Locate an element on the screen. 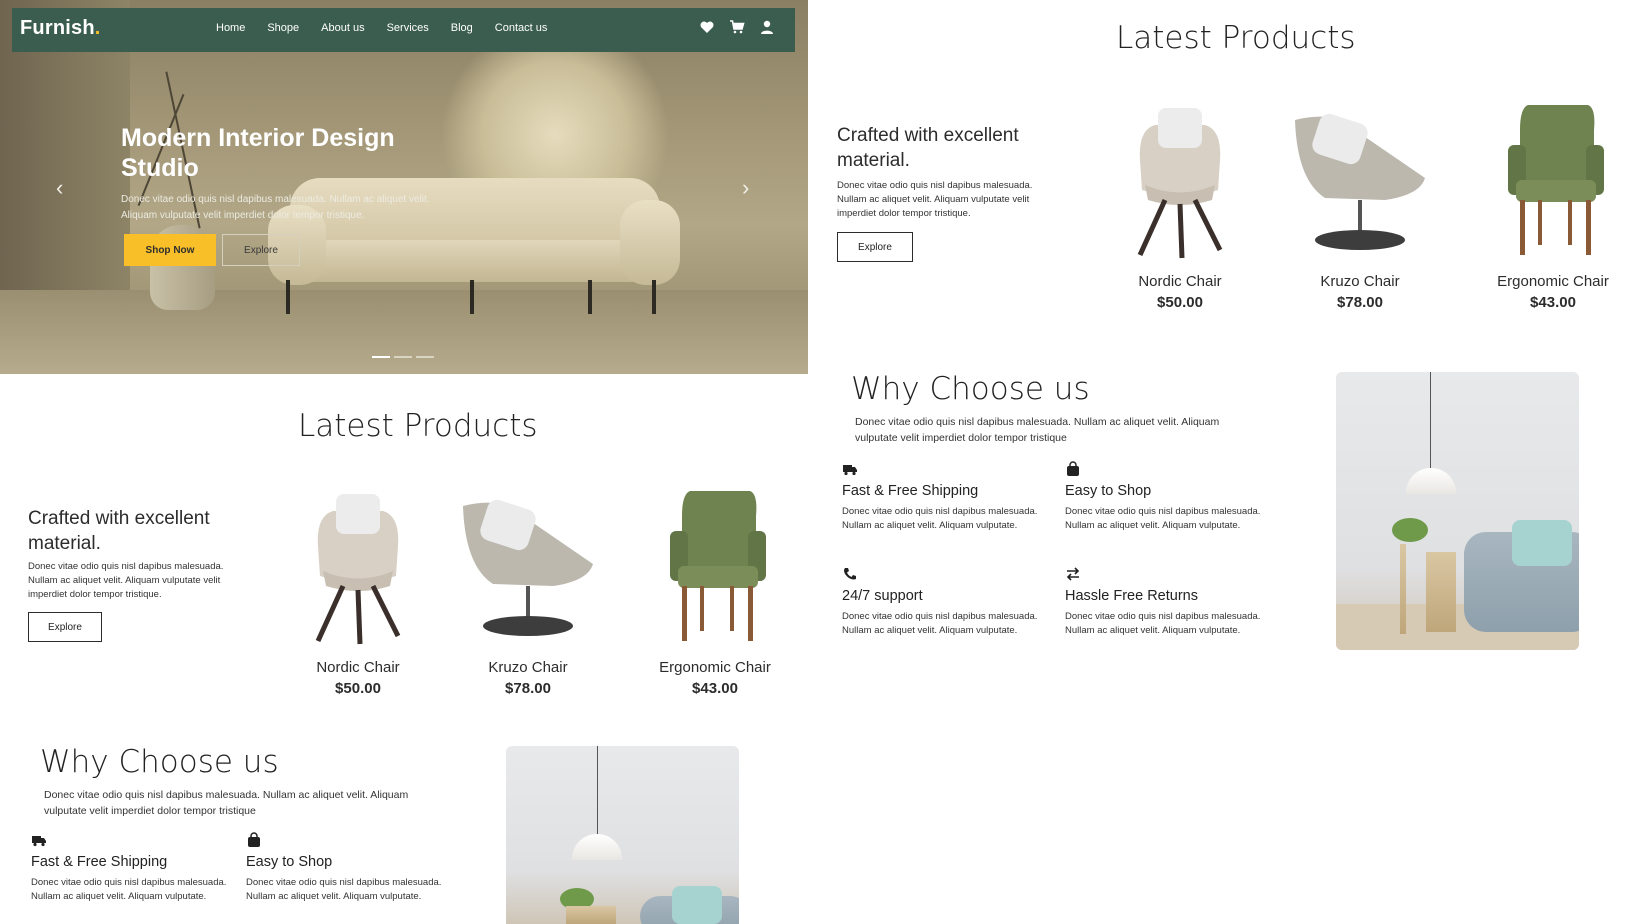 Image resolution: width=1640 pixels, height=924 pixels. brand-name: Furnish is located at coordinates (57, 28).